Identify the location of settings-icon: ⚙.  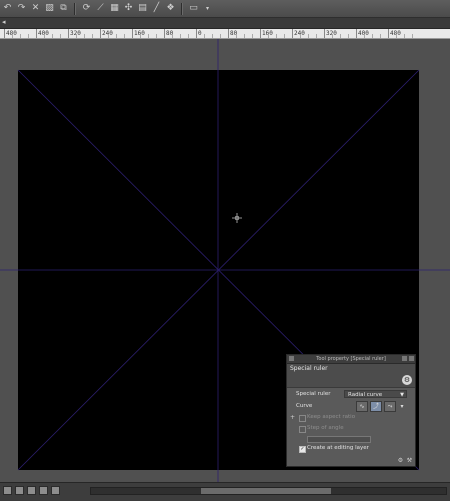
(400, 460).